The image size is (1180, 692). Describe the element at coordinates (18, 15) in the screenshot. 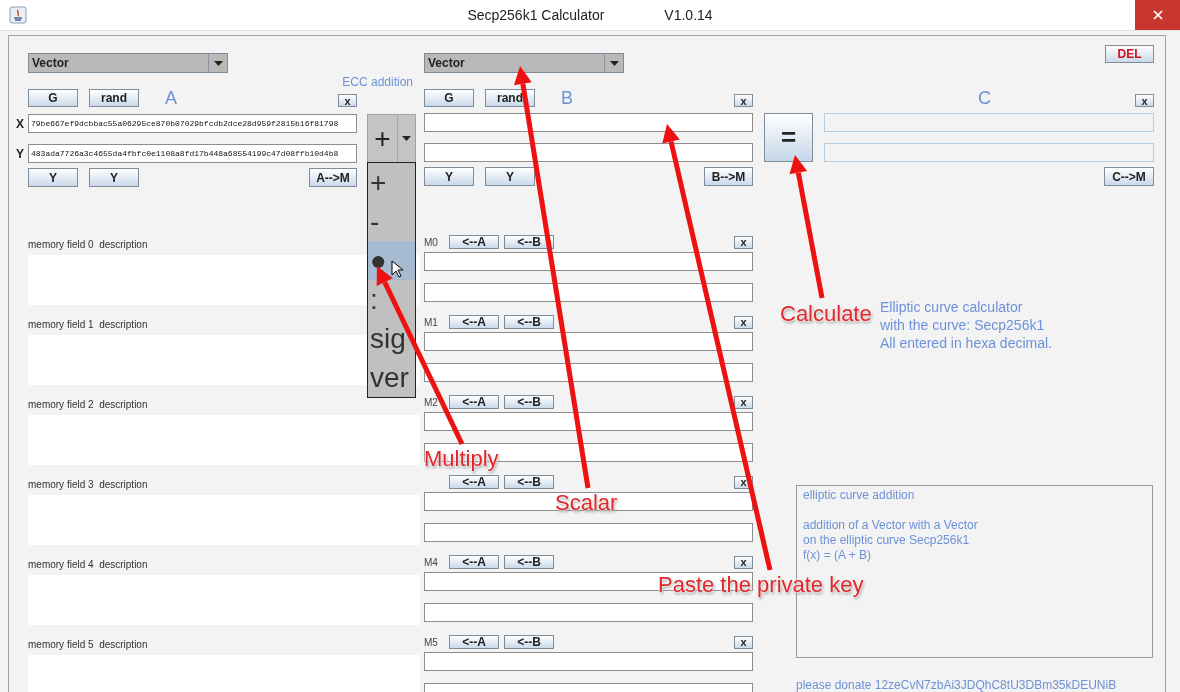

I see `java-app-icon` at that location.